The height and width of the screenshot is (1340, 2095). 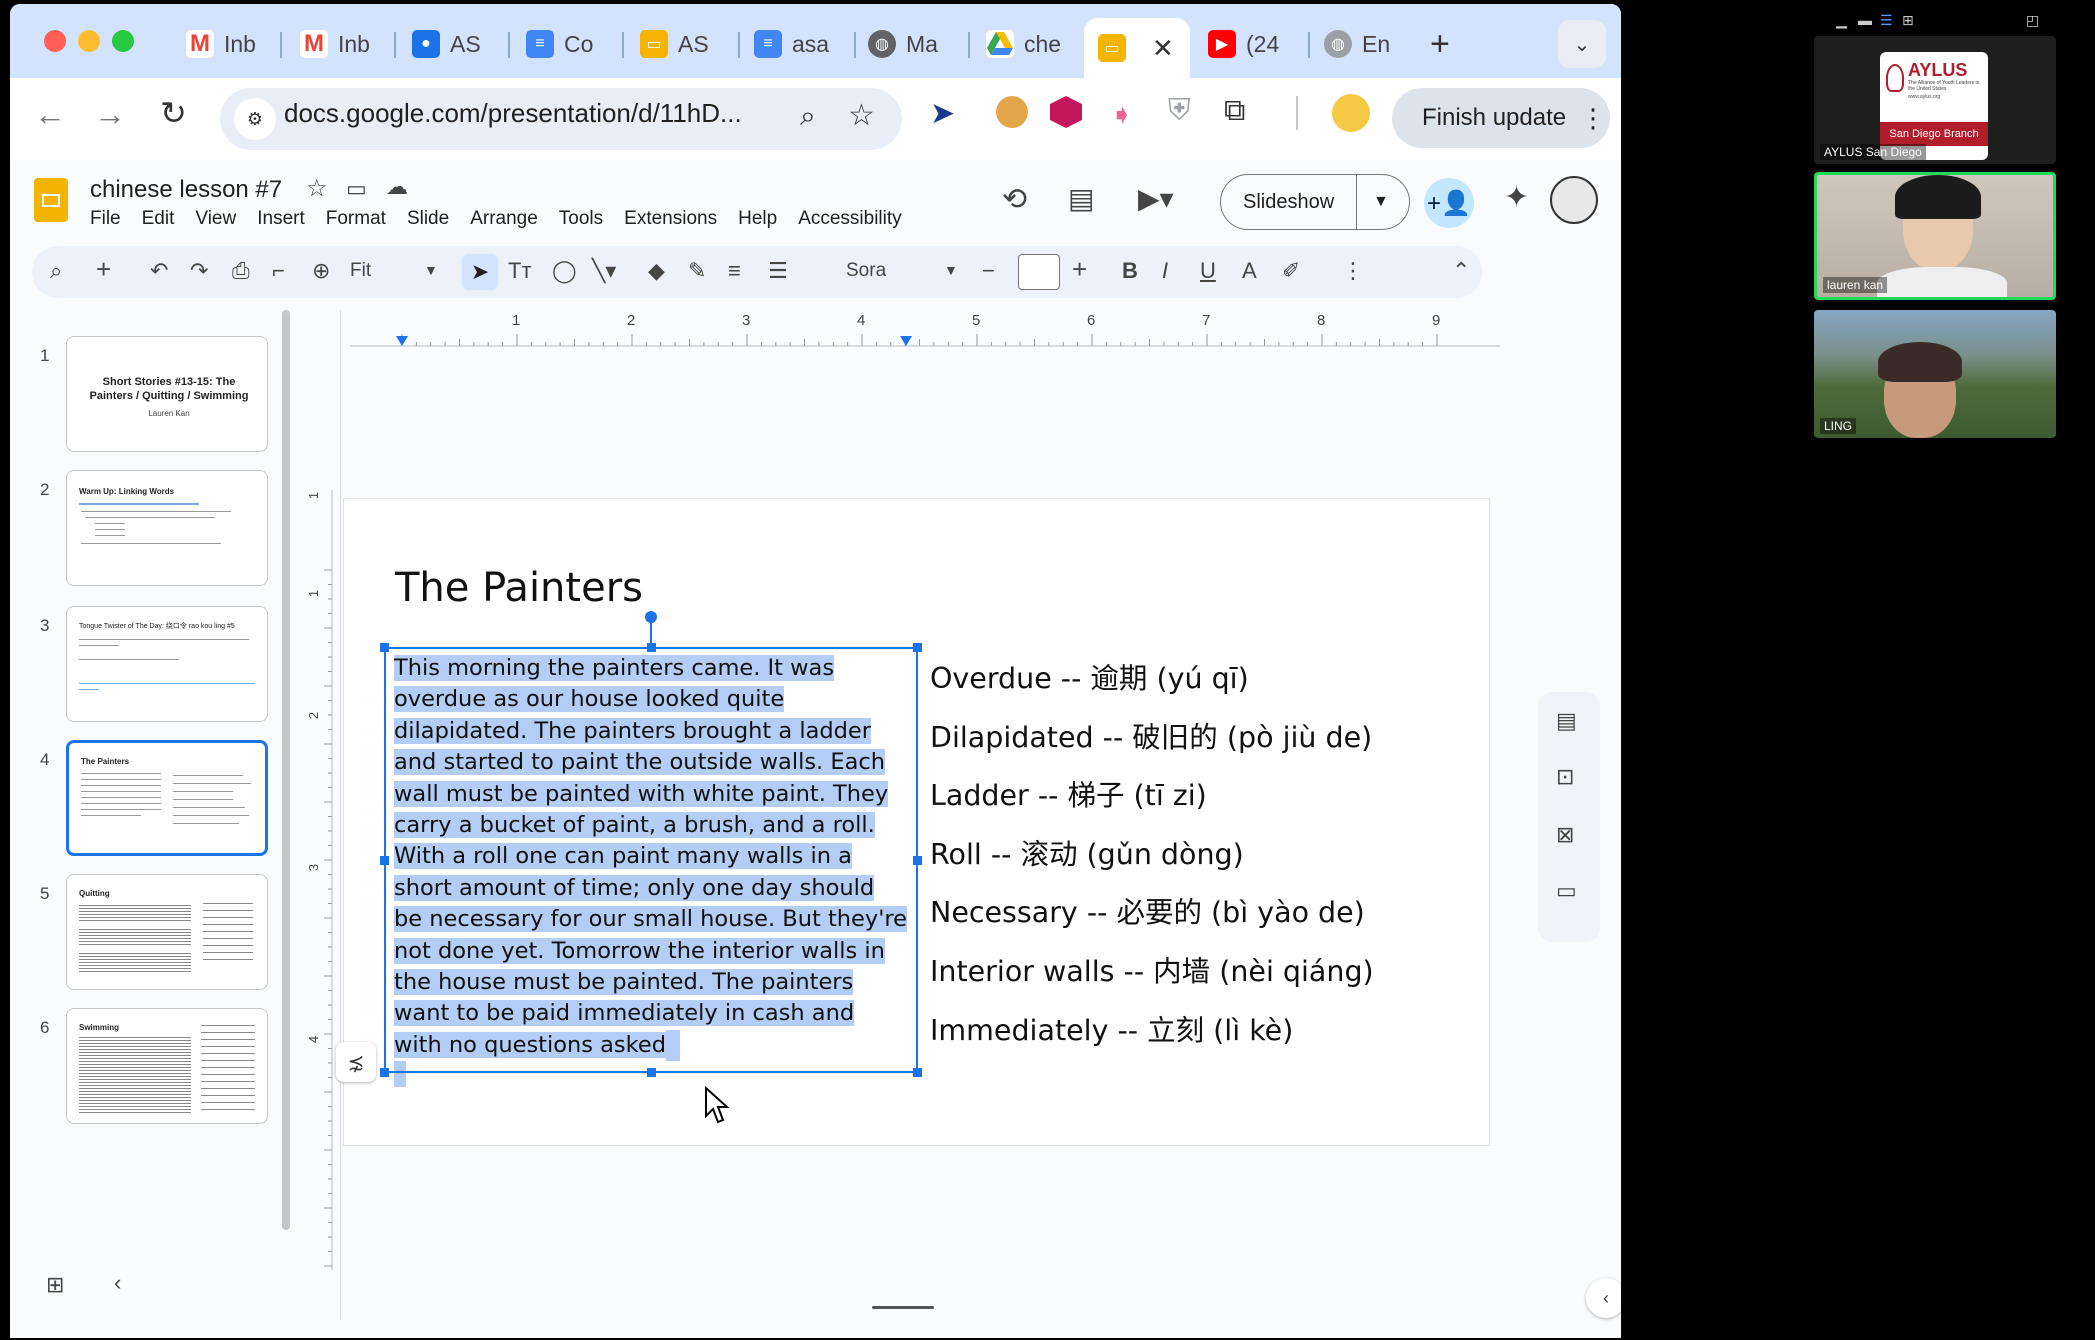 What do you see at coordinates (903, 1307) in the screenshot?
I see `bottom-drag-handle` at bounding box center [903, 1307].